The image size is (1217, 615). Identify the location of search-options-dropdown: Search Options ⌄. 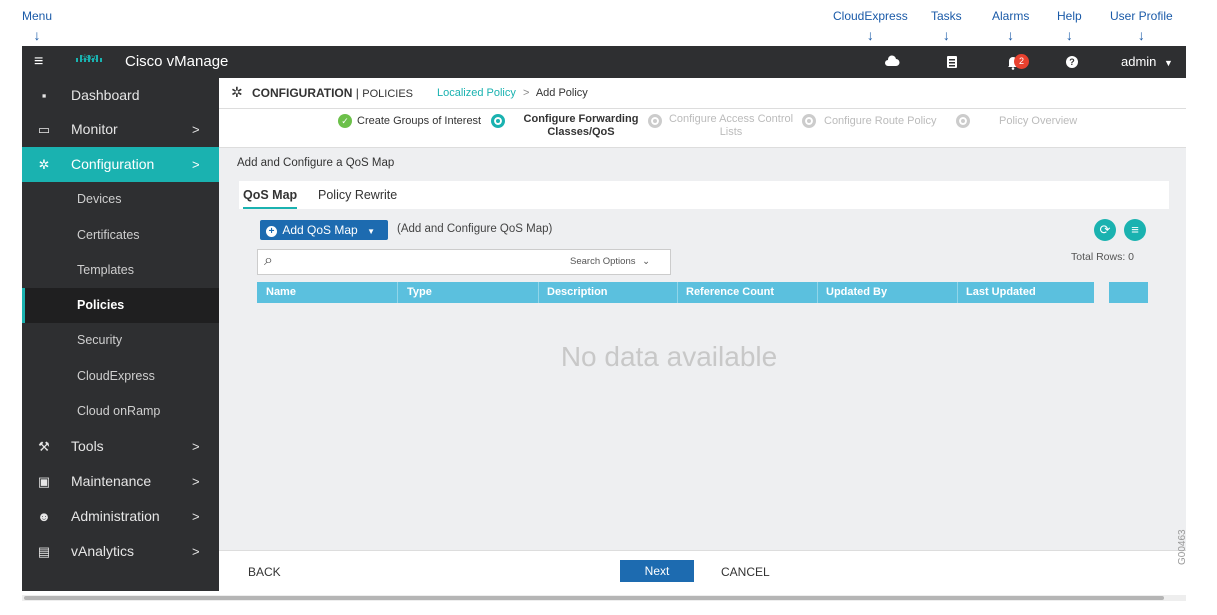
(610, 261).